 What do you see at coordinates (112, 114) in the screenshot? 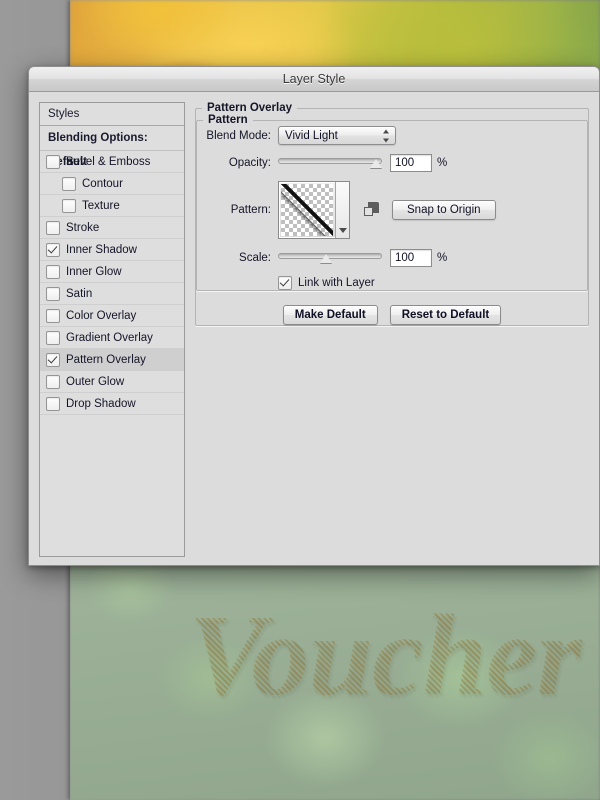
I see `styles-header: Styles` at bounding box center [112, 114].